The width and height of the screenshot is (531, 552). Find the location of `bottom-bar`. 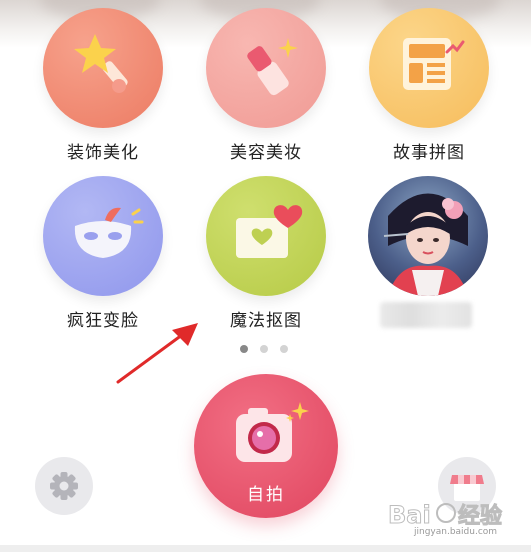

bottom-bar is located at coordinates (265, 548).